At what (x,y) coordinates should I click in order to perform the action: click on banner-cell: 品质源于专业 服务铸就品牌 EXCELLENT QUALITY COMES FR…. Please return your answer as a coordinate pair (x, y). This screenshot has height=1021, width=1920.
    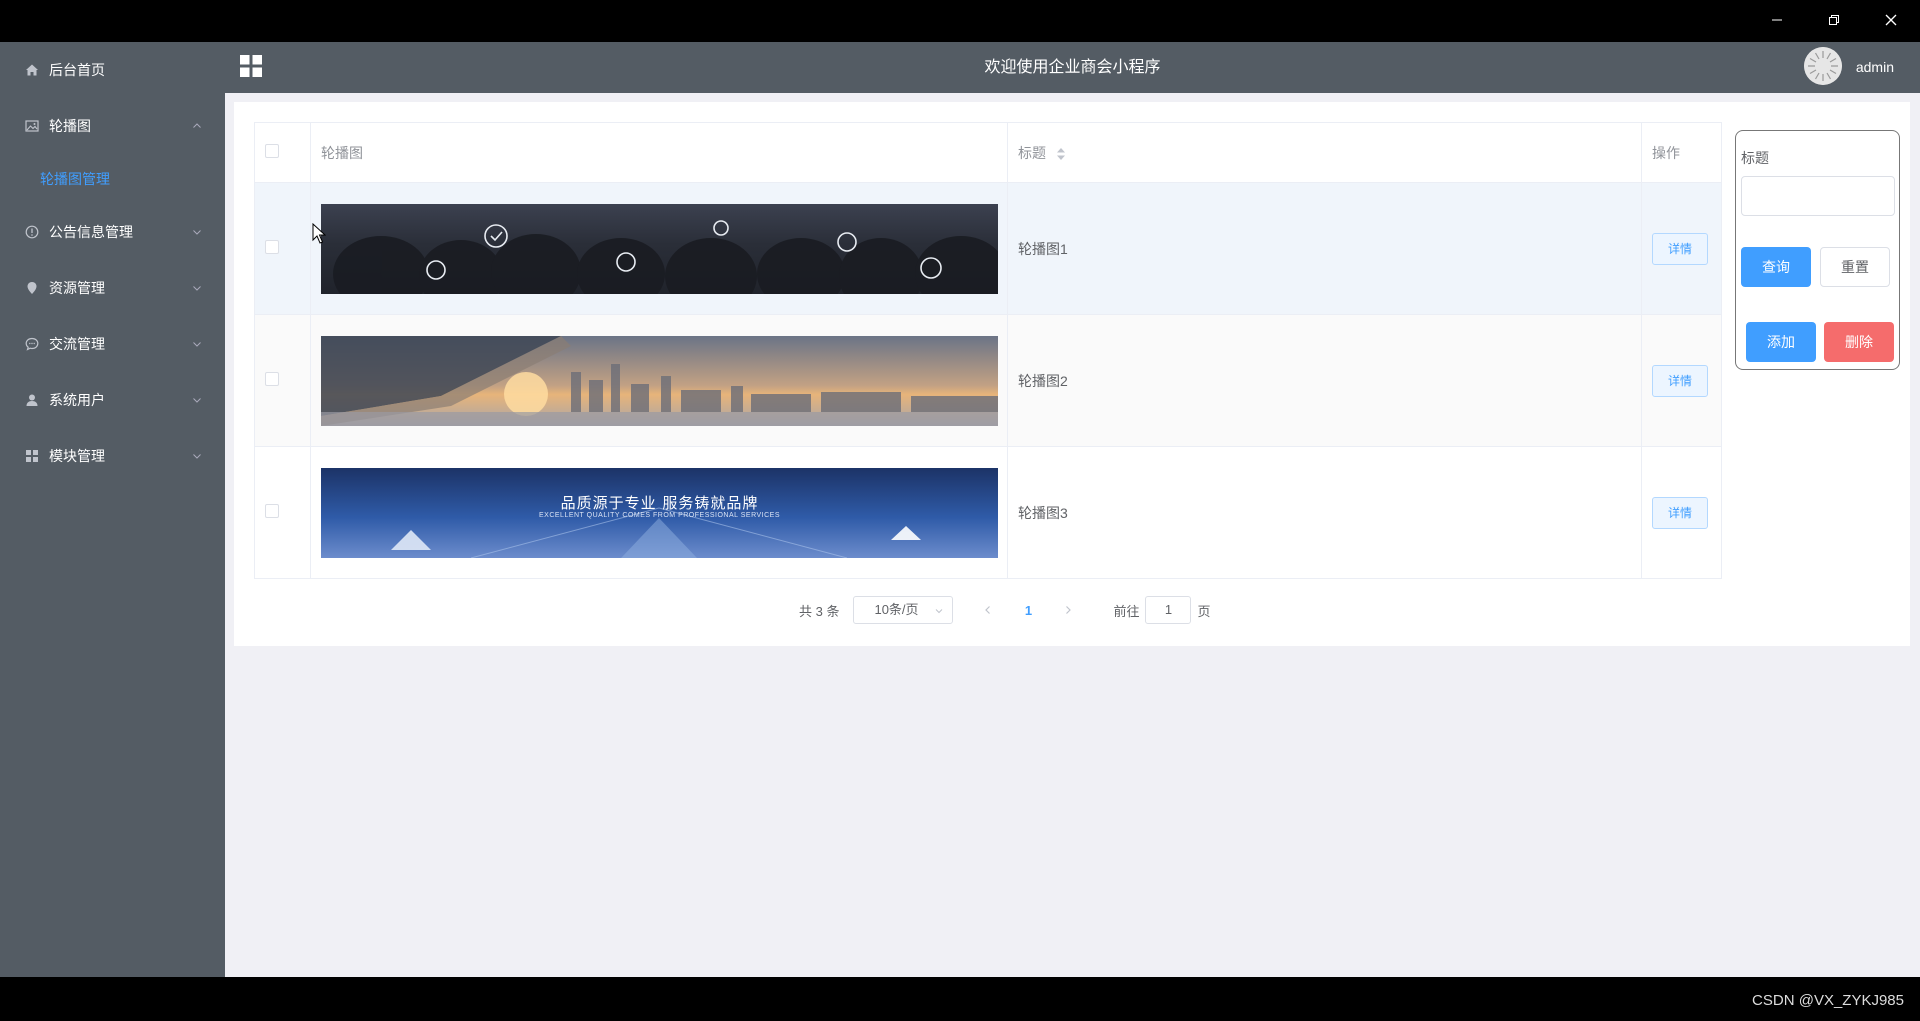
    Looking at the image, I should click on (659, 512).